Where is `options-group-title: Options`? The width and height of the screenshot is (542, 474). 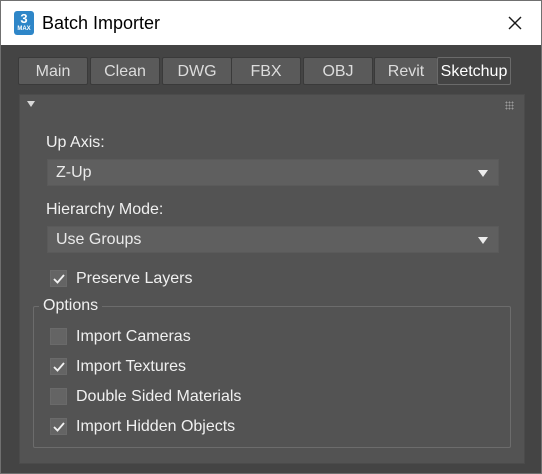 options-group-title: Options is located at coordinates (71, 306).